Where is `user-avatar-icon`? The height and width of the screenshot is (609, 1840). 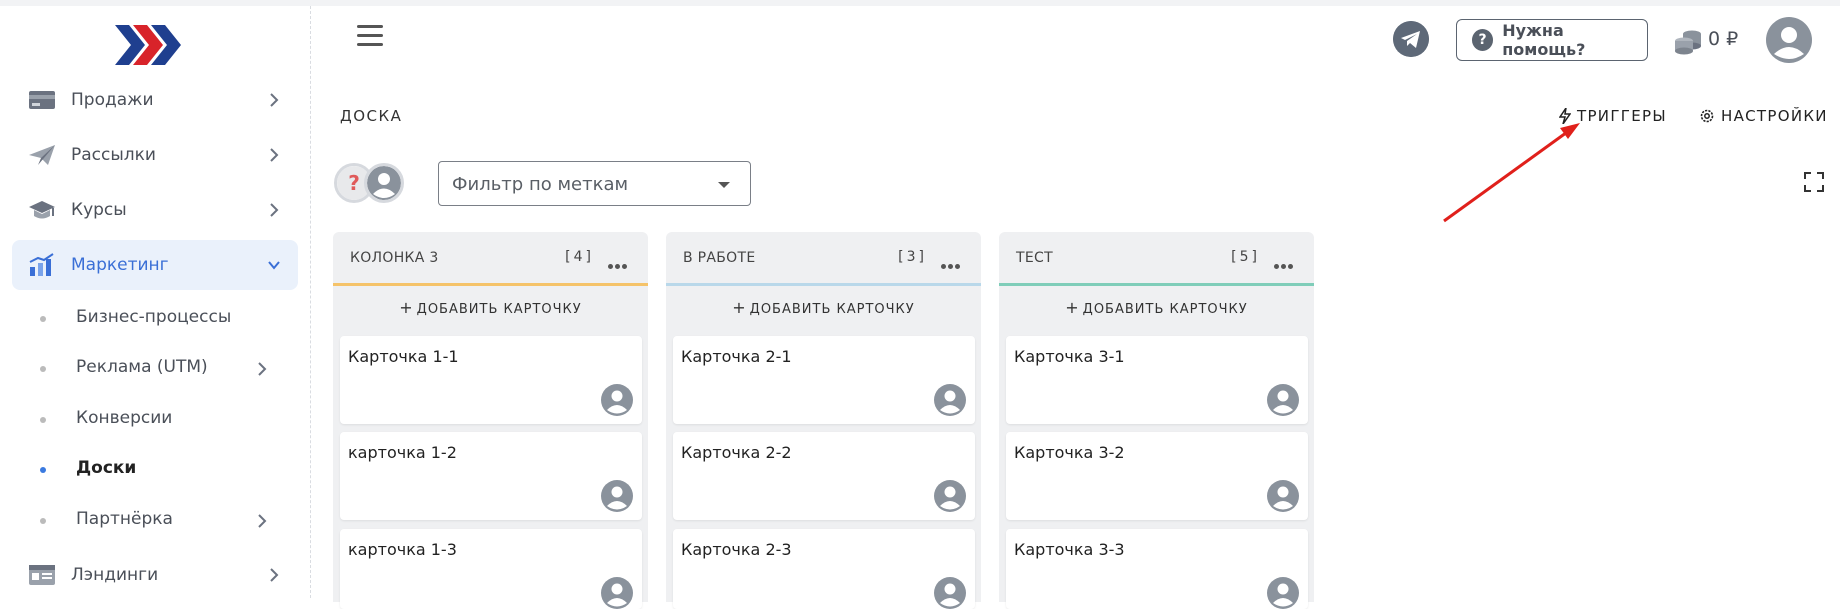
user-avatar-icon is located at coordinates (1789, 40).